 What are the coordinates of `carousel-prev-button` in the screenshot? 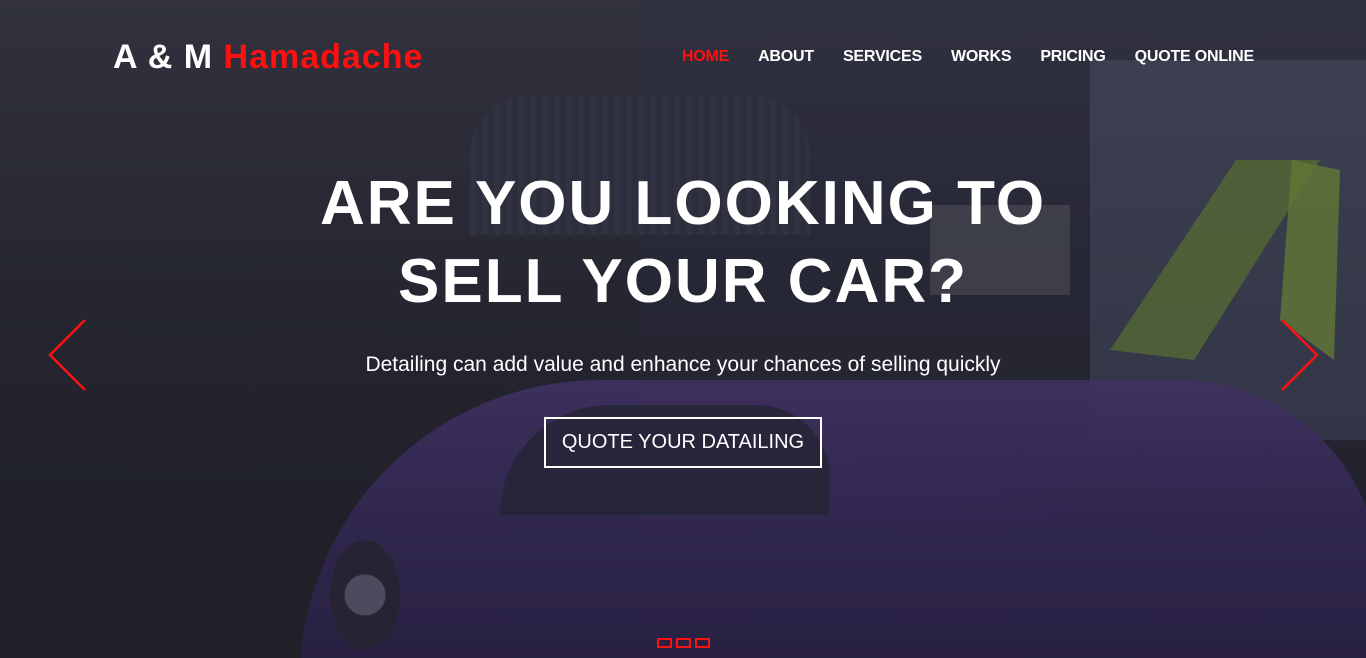 It's located at (67, 355).